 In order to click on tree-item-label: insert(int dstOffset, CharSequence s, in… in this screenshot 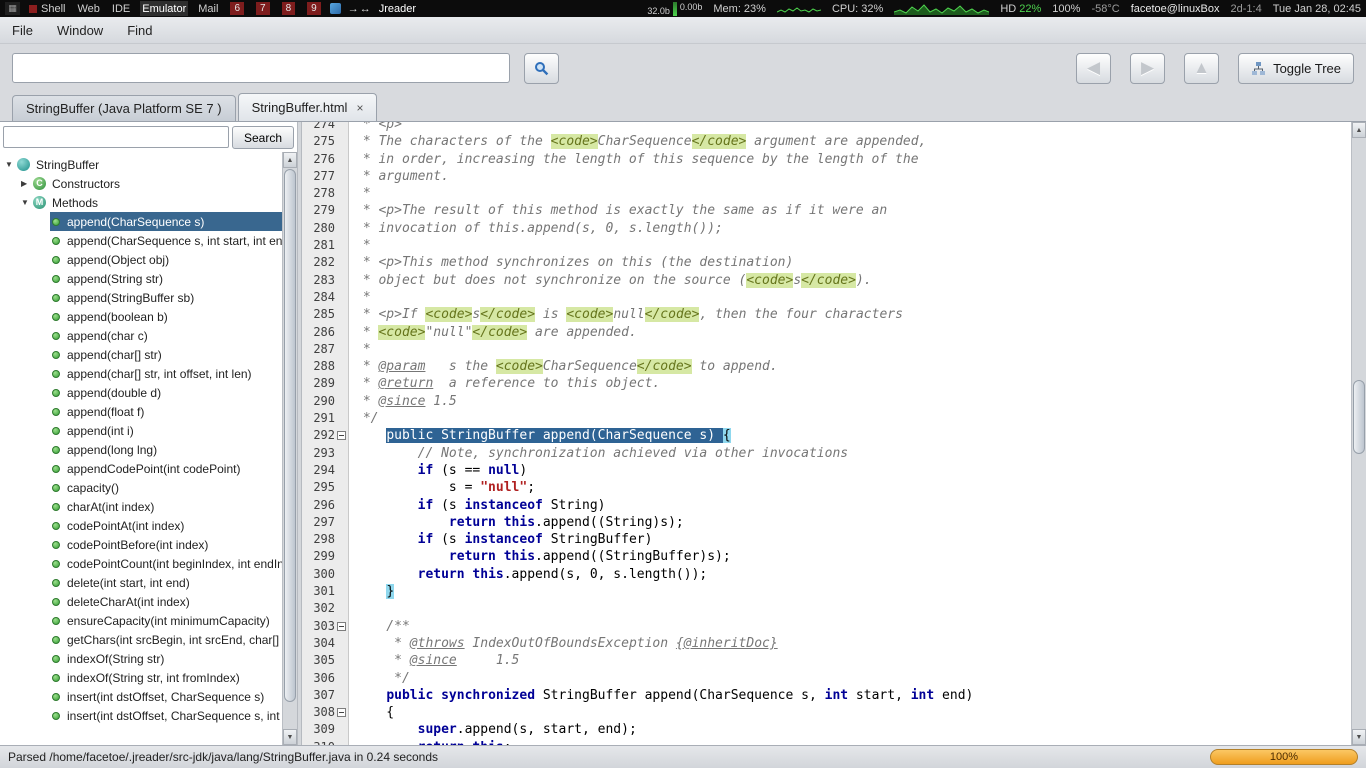, I will do `click(174, 715)`.